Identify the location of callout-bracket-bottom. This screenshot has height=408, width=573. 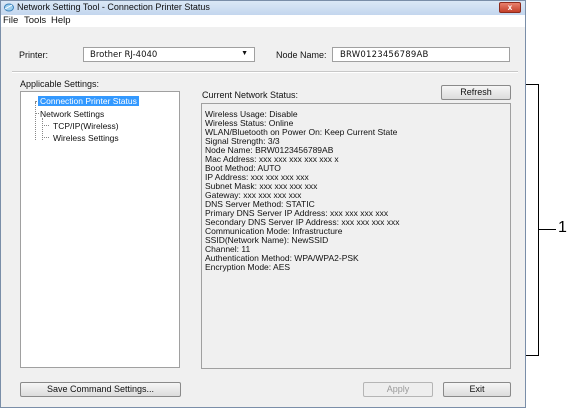
(532, 355).